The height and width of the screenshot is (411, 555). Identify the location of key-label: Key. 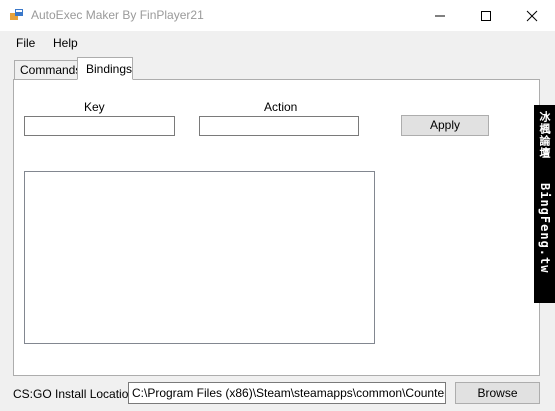
(94, 107).